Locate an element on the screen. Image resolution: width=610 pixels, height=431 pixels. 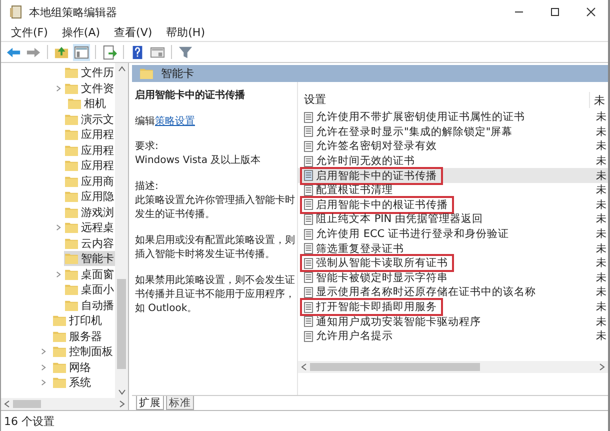
tree-item: 文件资 is located at coordinates (89, 88).